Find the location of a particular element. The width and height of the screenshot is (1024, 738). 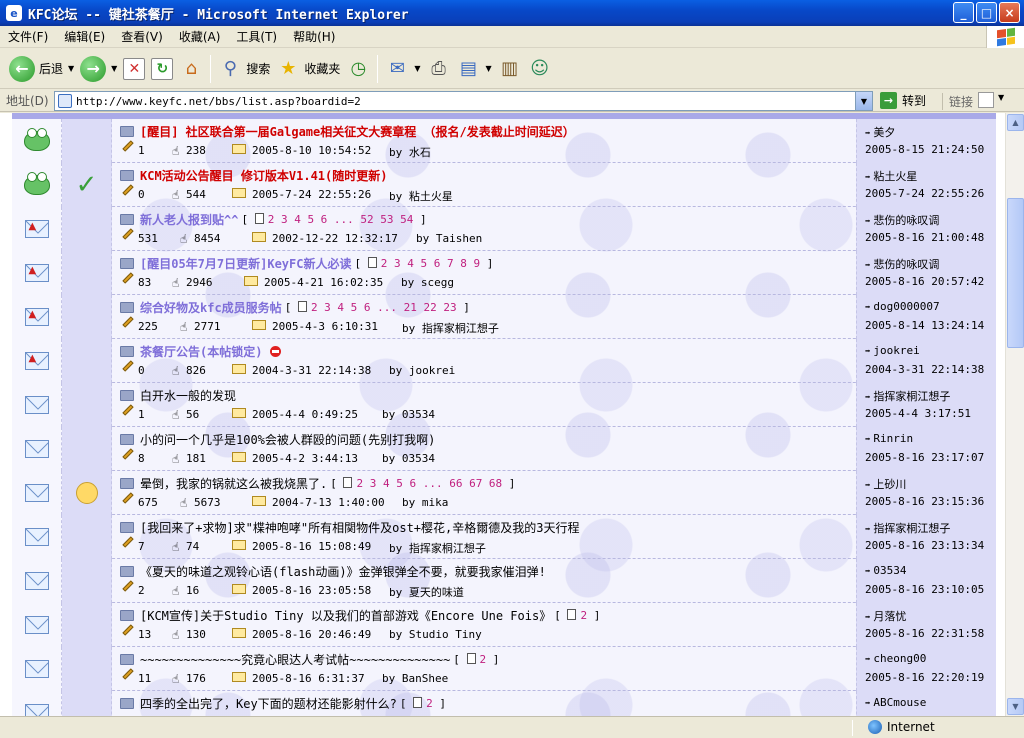

home-button: ⌂ is located at coordinates (191, 69).